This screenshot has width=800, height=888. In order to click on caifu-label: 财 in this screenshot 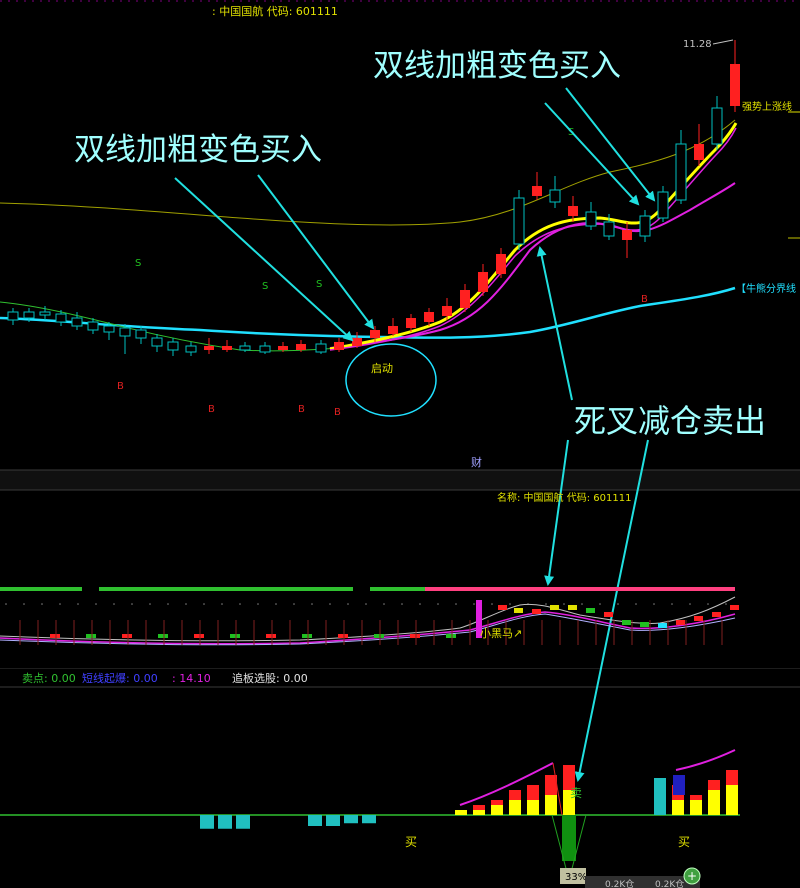, I will do `click(476, 462)`.